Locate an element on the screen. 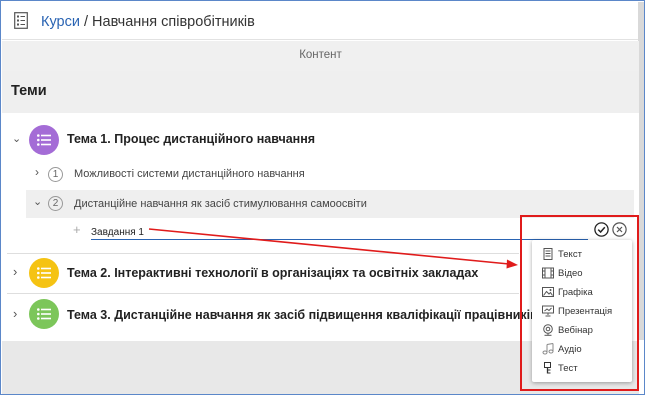 The image size is (645, 395). content-tab: Контент is located at coordinates (320, 57).